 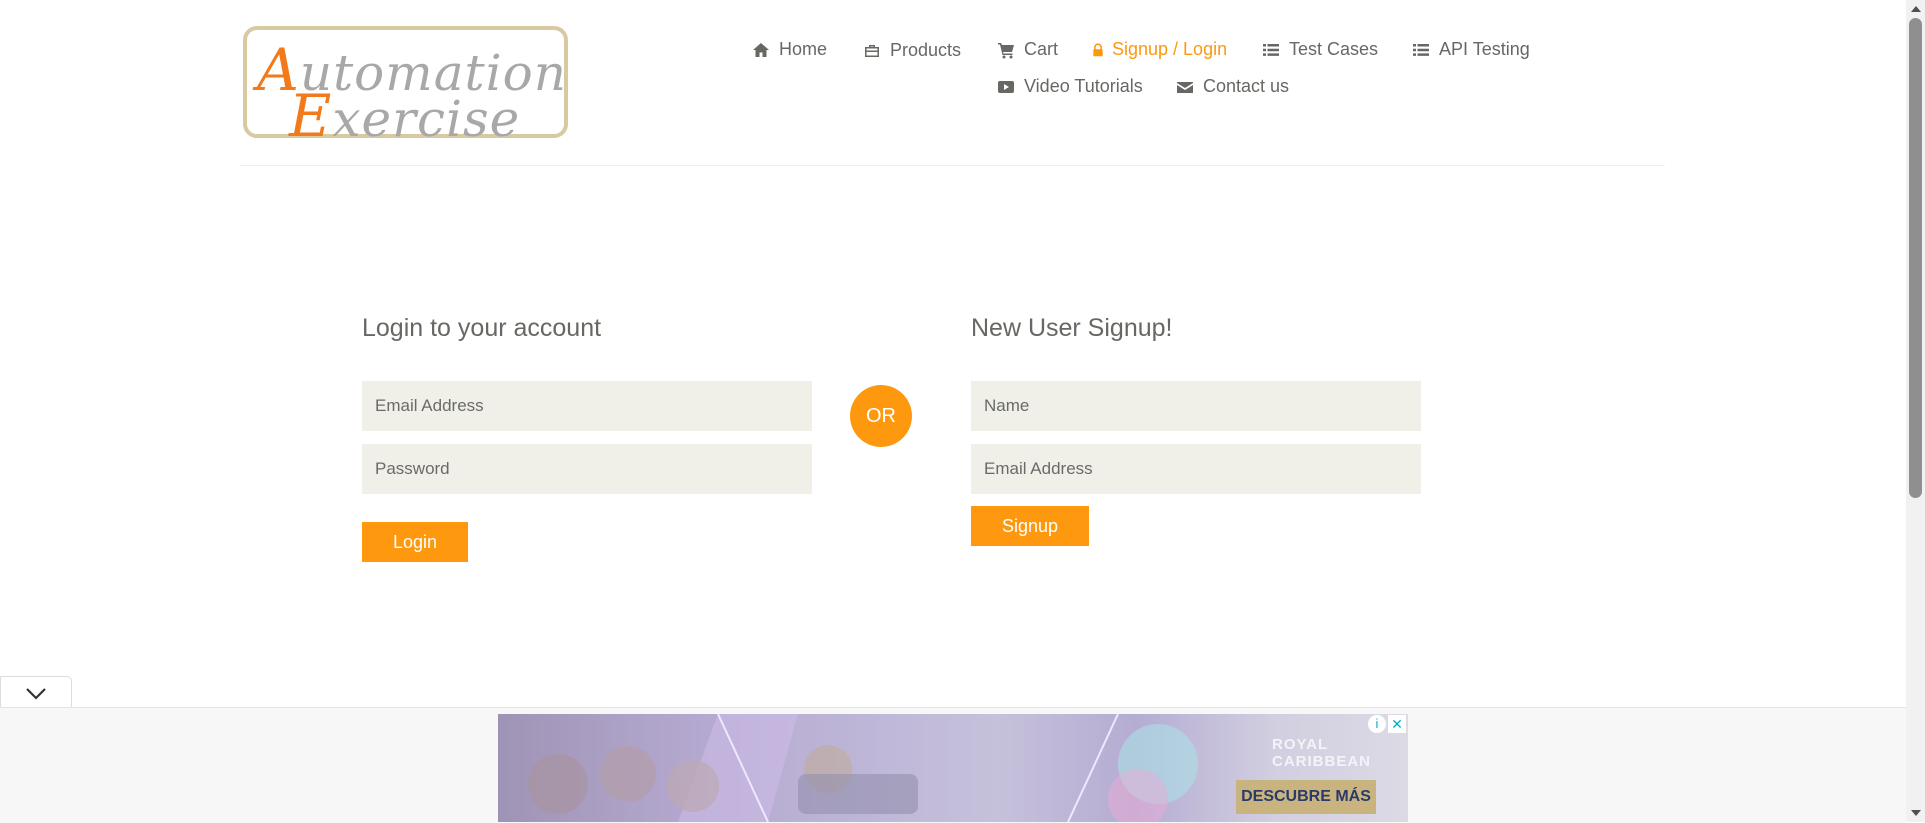 I want to click on login-button: Login, so click(x=415, y=542).